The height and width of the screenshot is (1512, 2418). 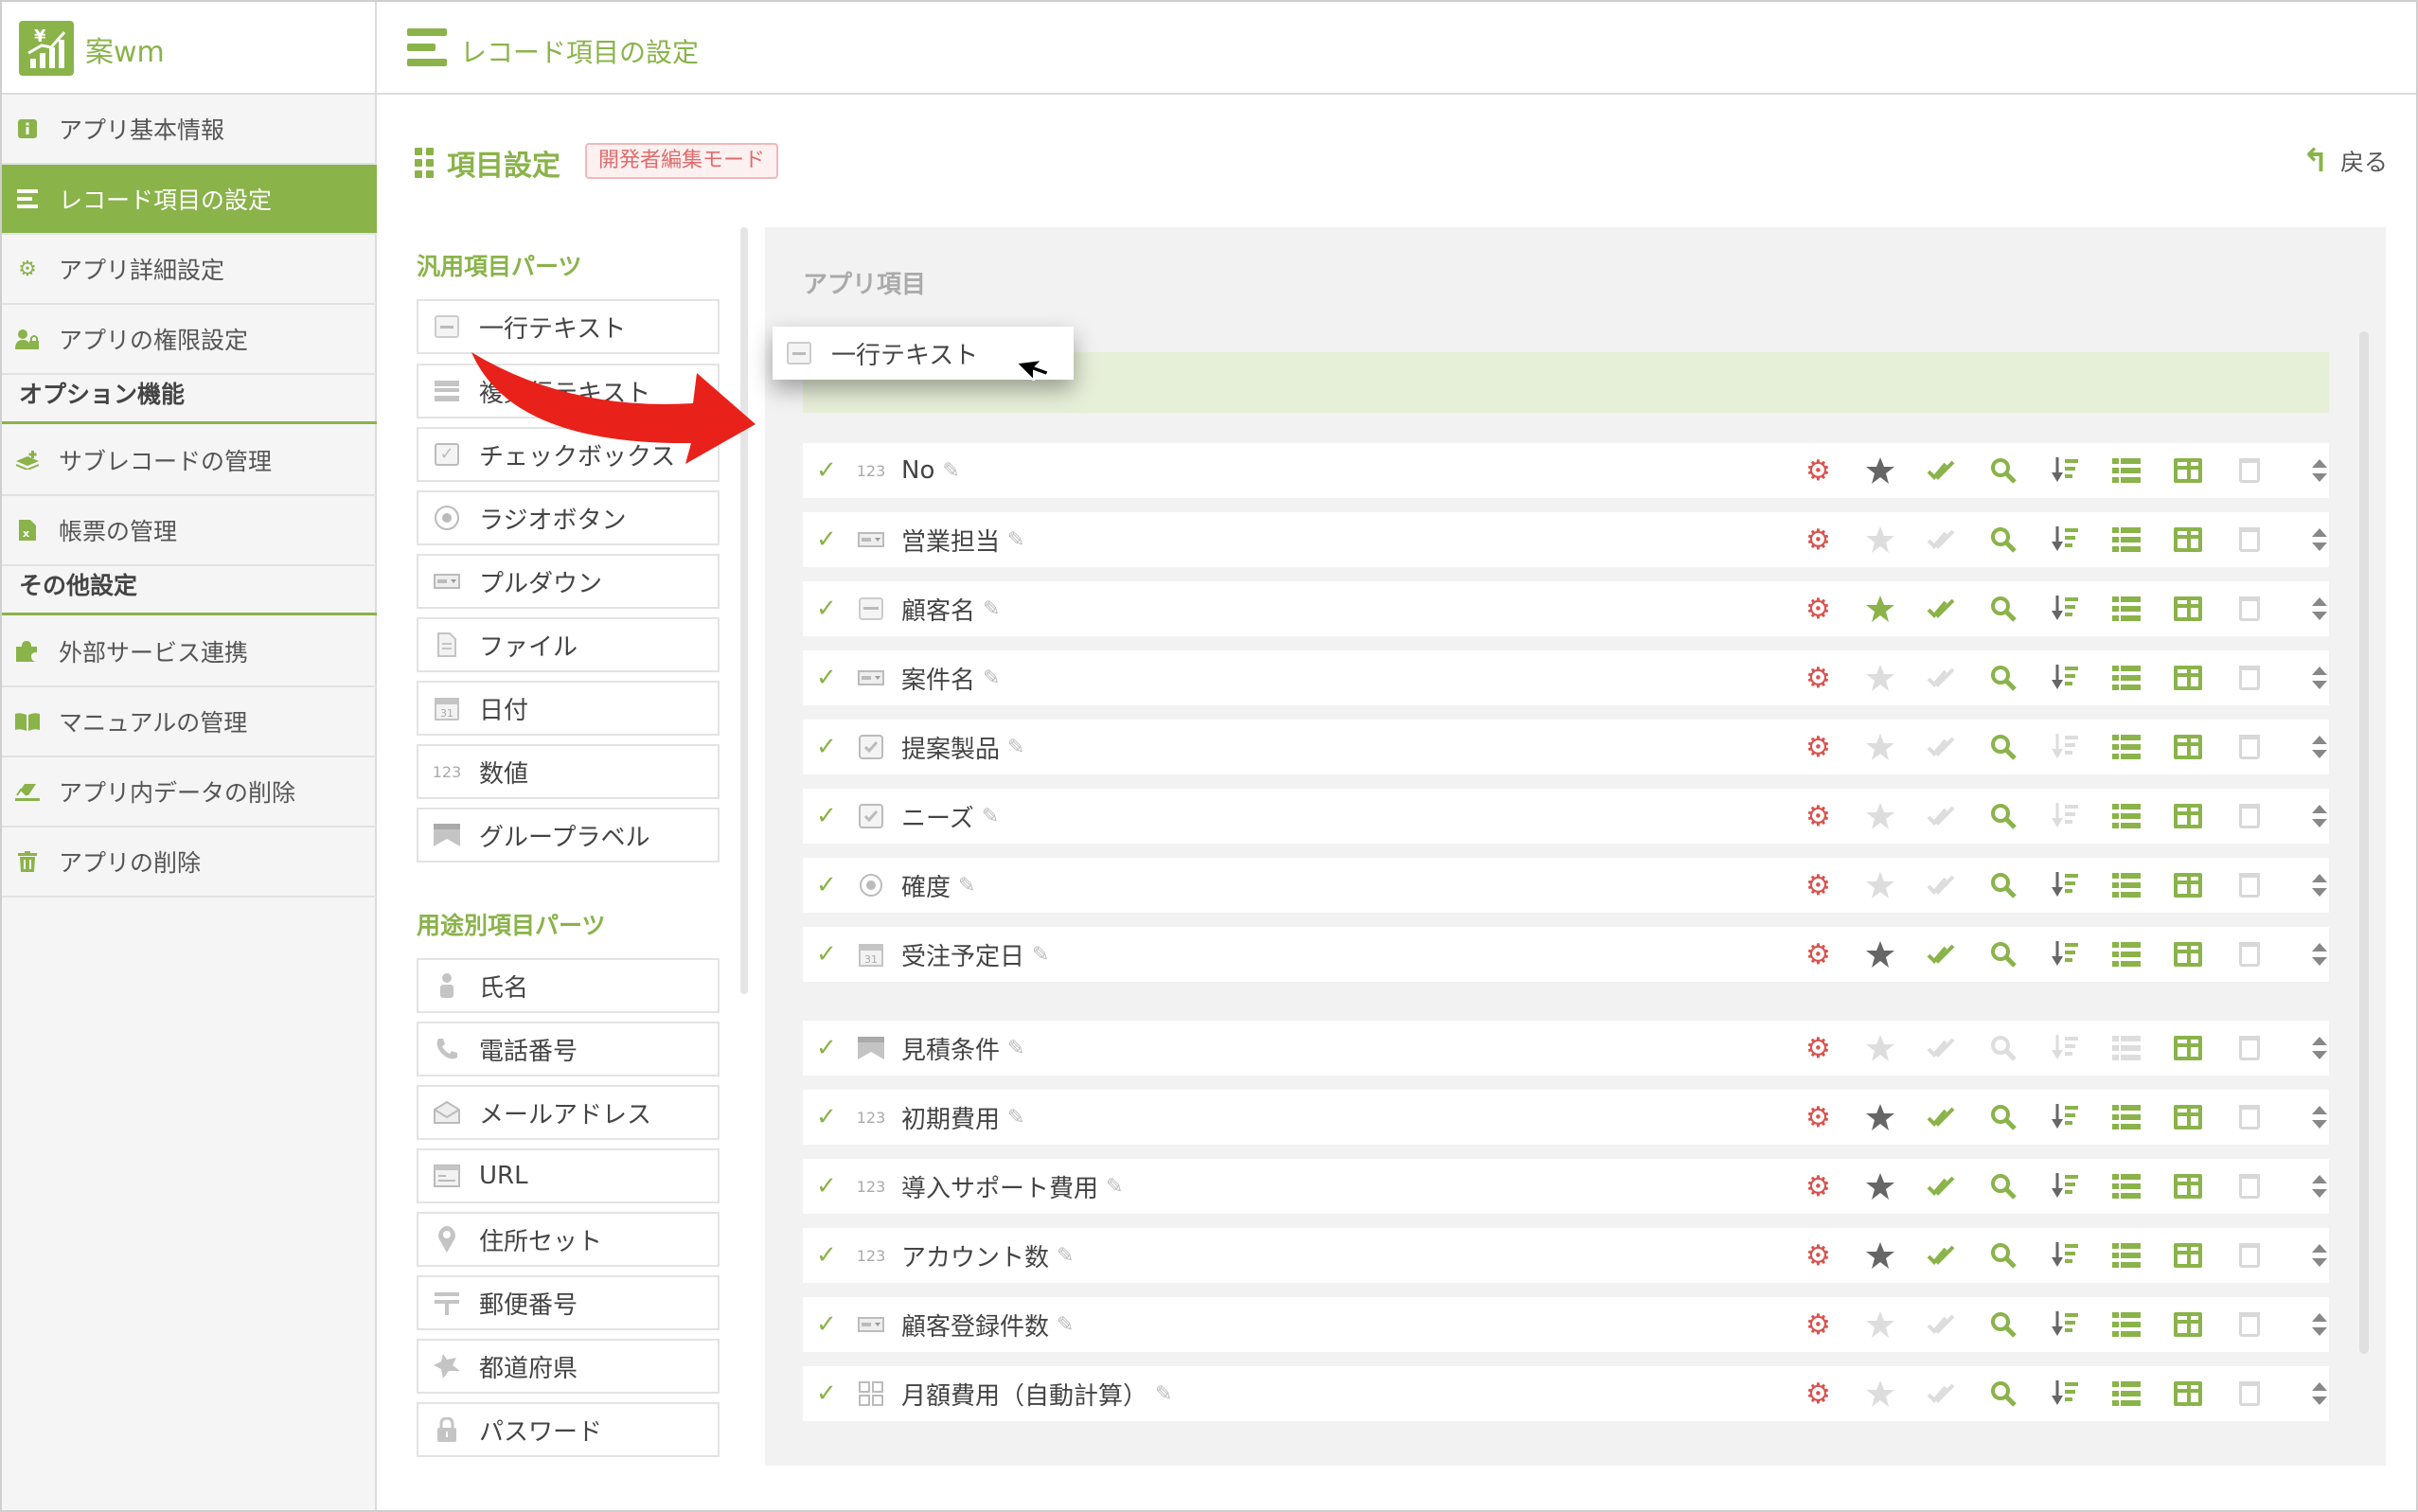 I want to click on sidebar-item-app-basic-info: アプリ基本情報, so click(x=190, y=130).